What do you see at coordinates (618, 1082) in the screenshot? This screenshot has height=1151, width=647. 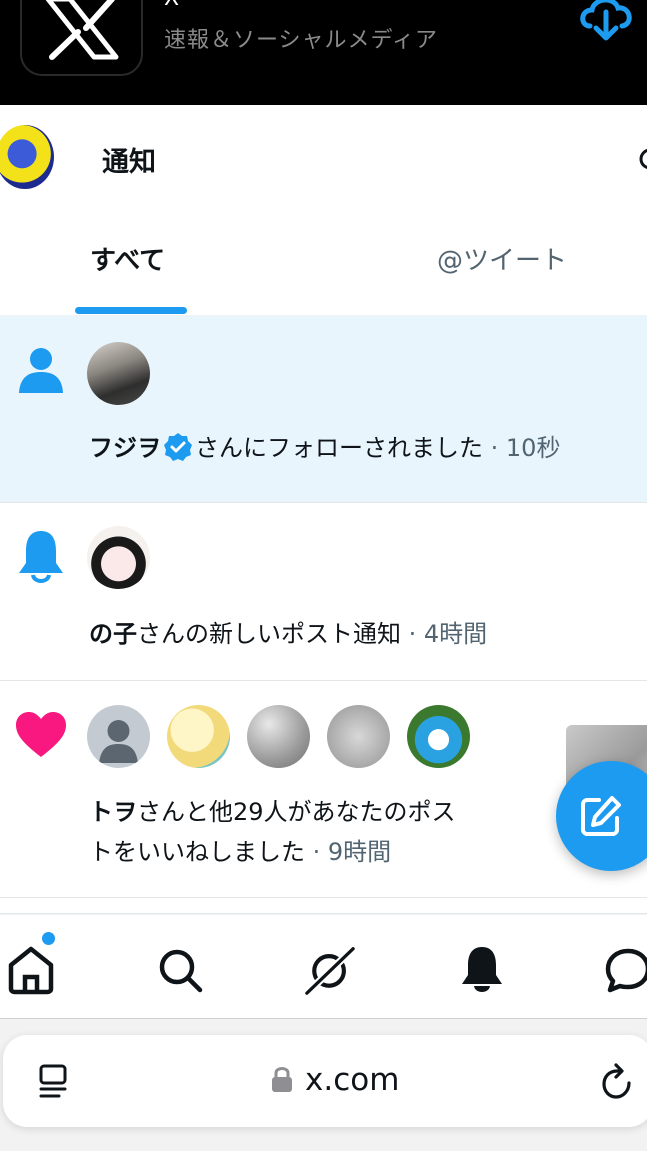 I see `reload-icon` at bounding box center [618, 1082].